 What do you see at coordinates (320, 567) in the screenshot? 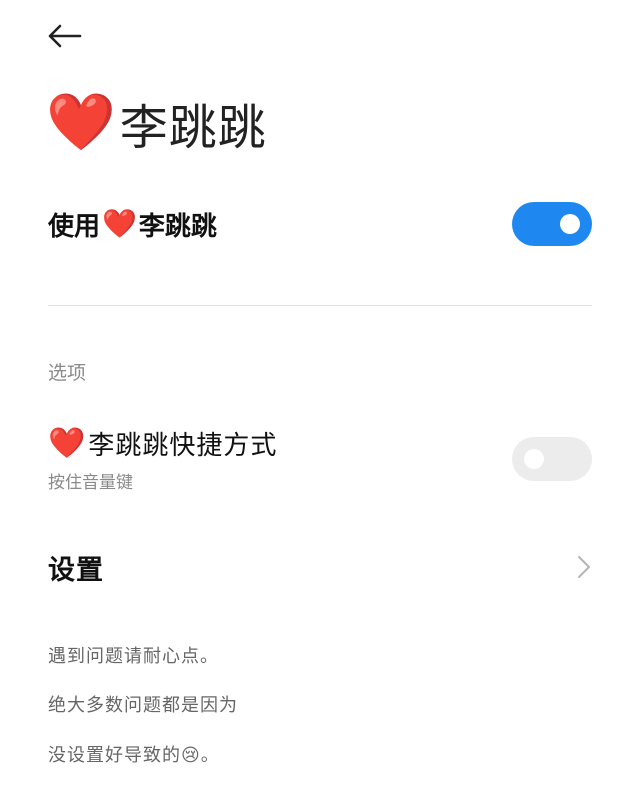
I see `settings-row: 设置` at bounding box center [320, 567].